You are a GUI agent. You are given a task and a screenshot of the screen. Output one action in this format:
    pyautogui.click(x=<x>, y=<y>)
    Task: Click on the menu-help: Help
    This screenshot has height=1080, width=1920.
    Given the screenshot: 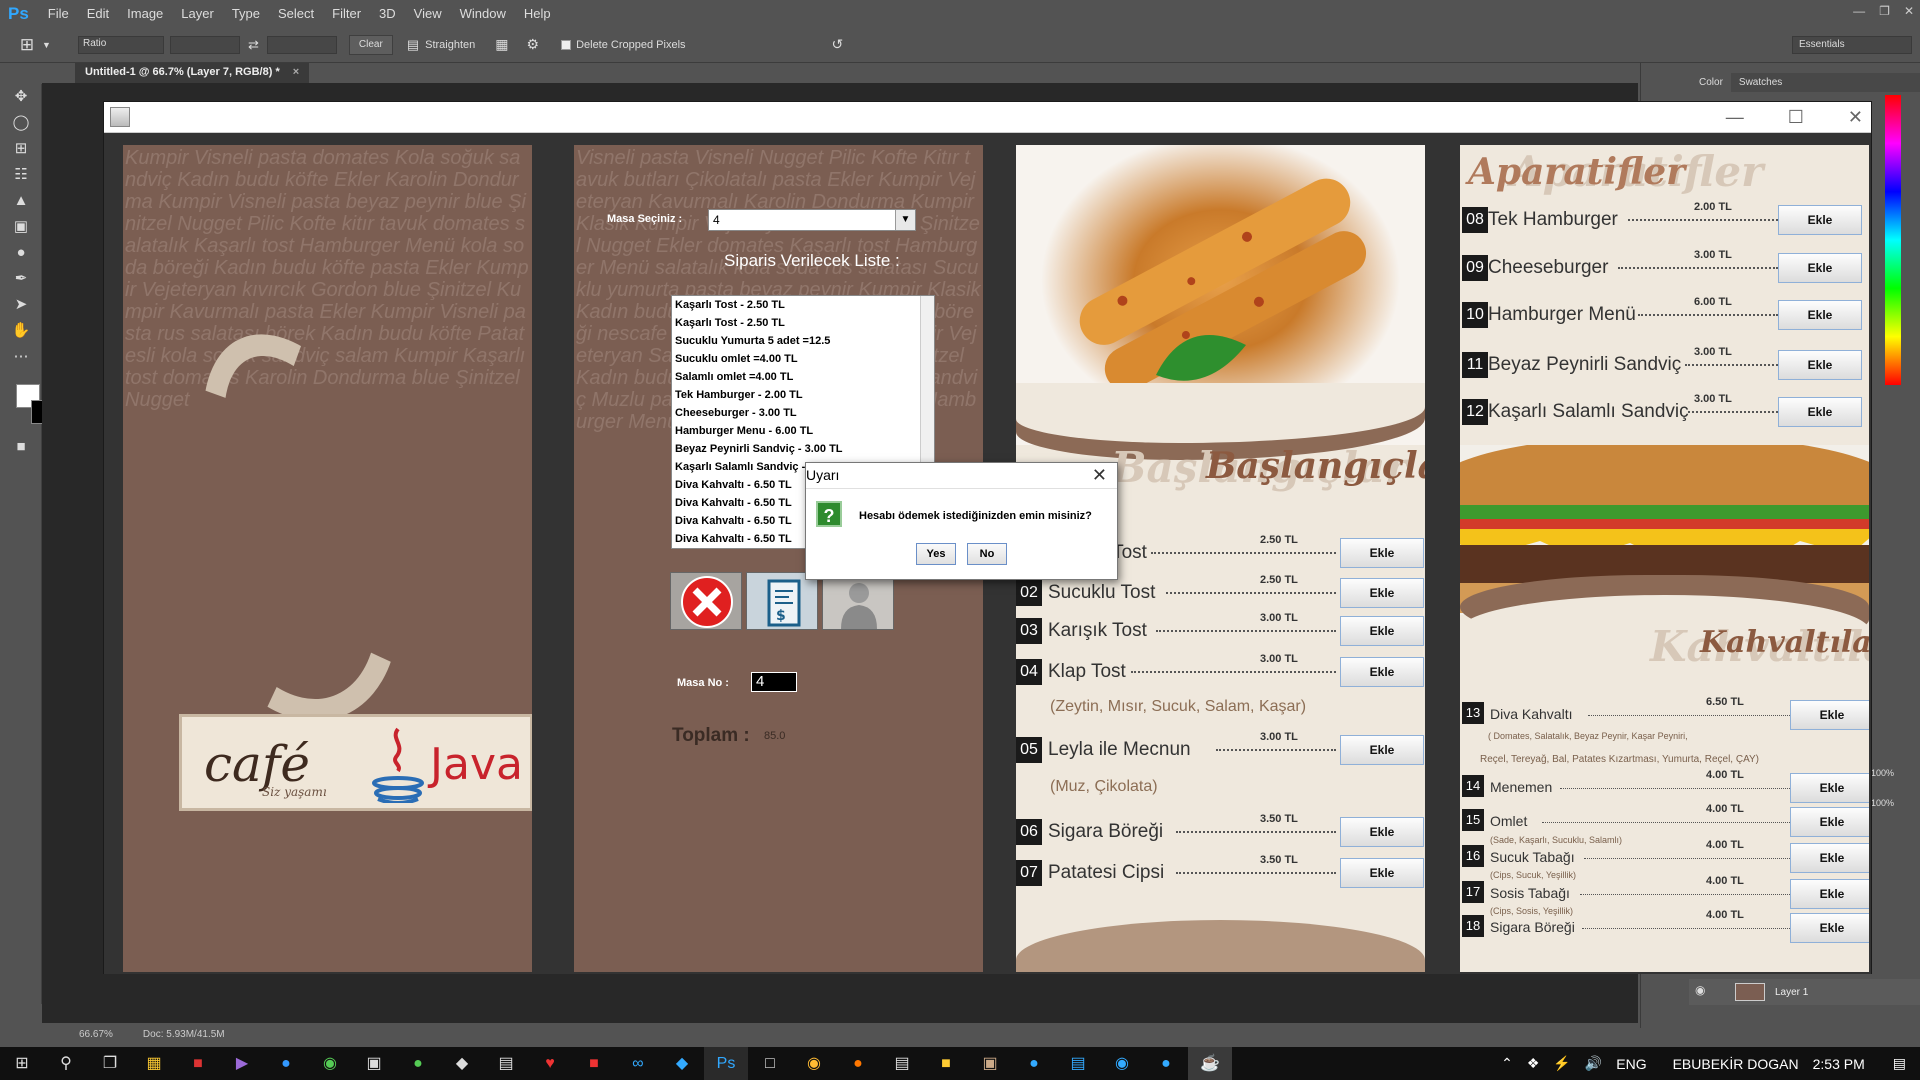 What is the action you would take?
    pyautogui.click(x=537, y=13)
    